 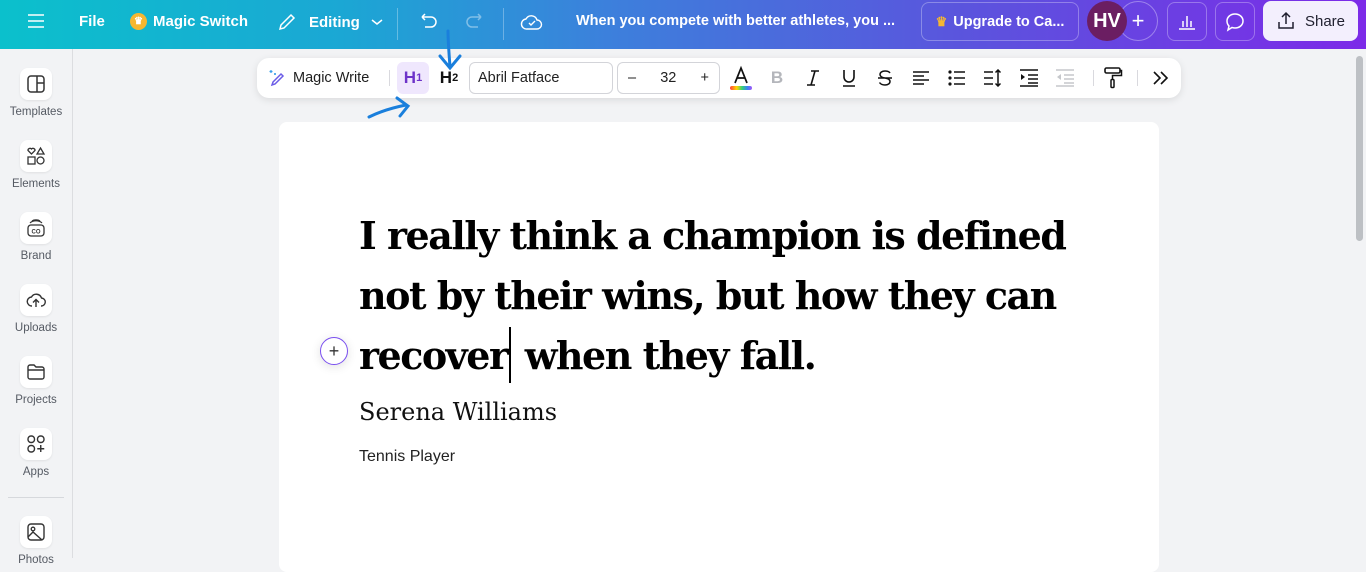 I want to click on sidebar-label: Apps, so click(x=36, y=472).